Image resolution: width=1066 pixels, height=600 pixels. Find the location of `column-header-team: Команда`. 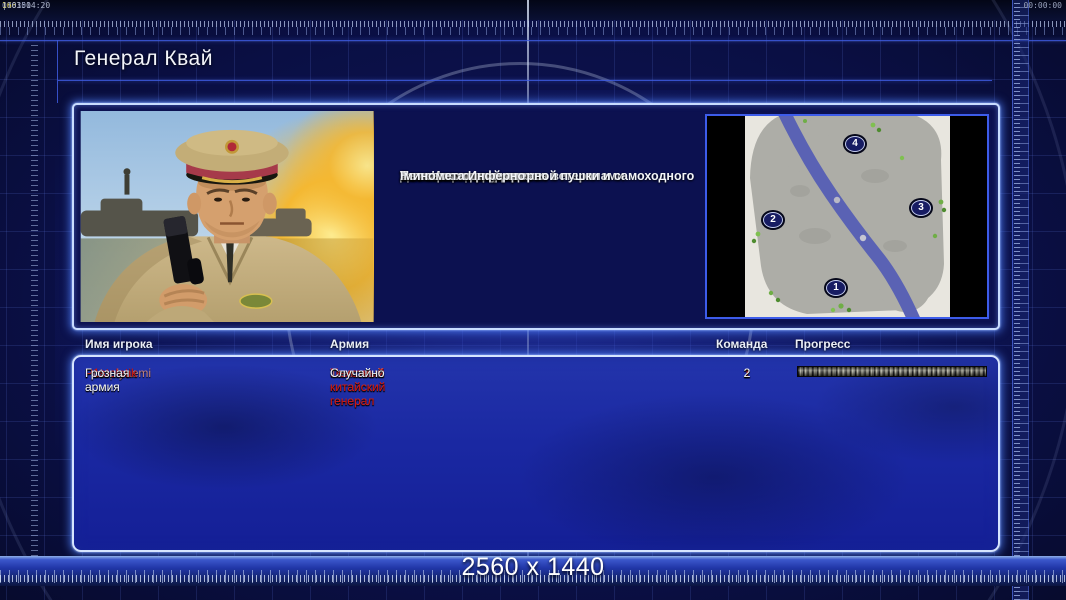

column-header-team: Команда is located at coordinates (742, 344).